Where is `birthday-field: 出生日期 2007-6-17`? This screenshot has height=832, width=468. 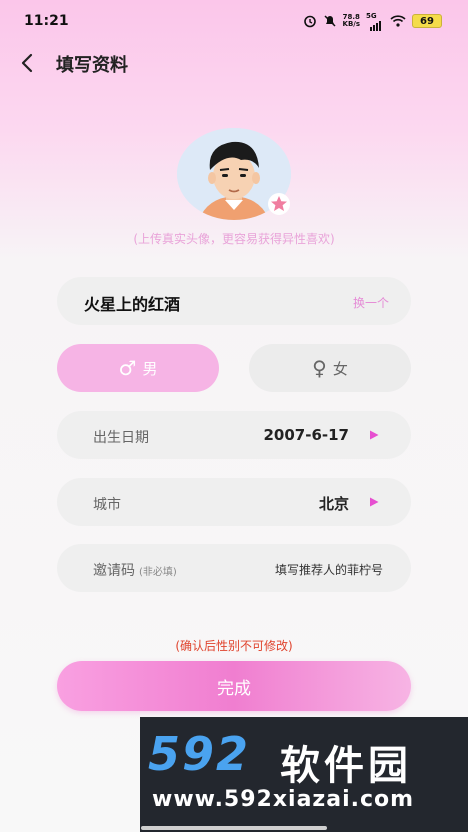
birthday-field: 出生日期 2007-6-17 is located at coordinates (234, 435).